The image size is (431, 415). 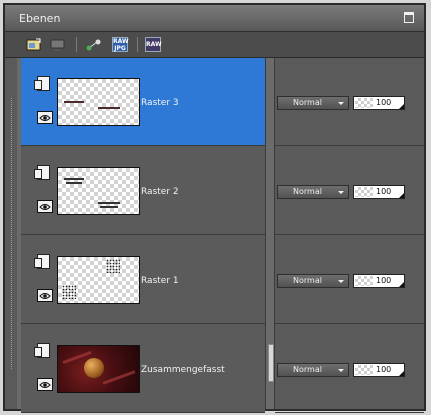 I want to click on raw-jpg-top-label: RAW, so click(x=121, y=41).